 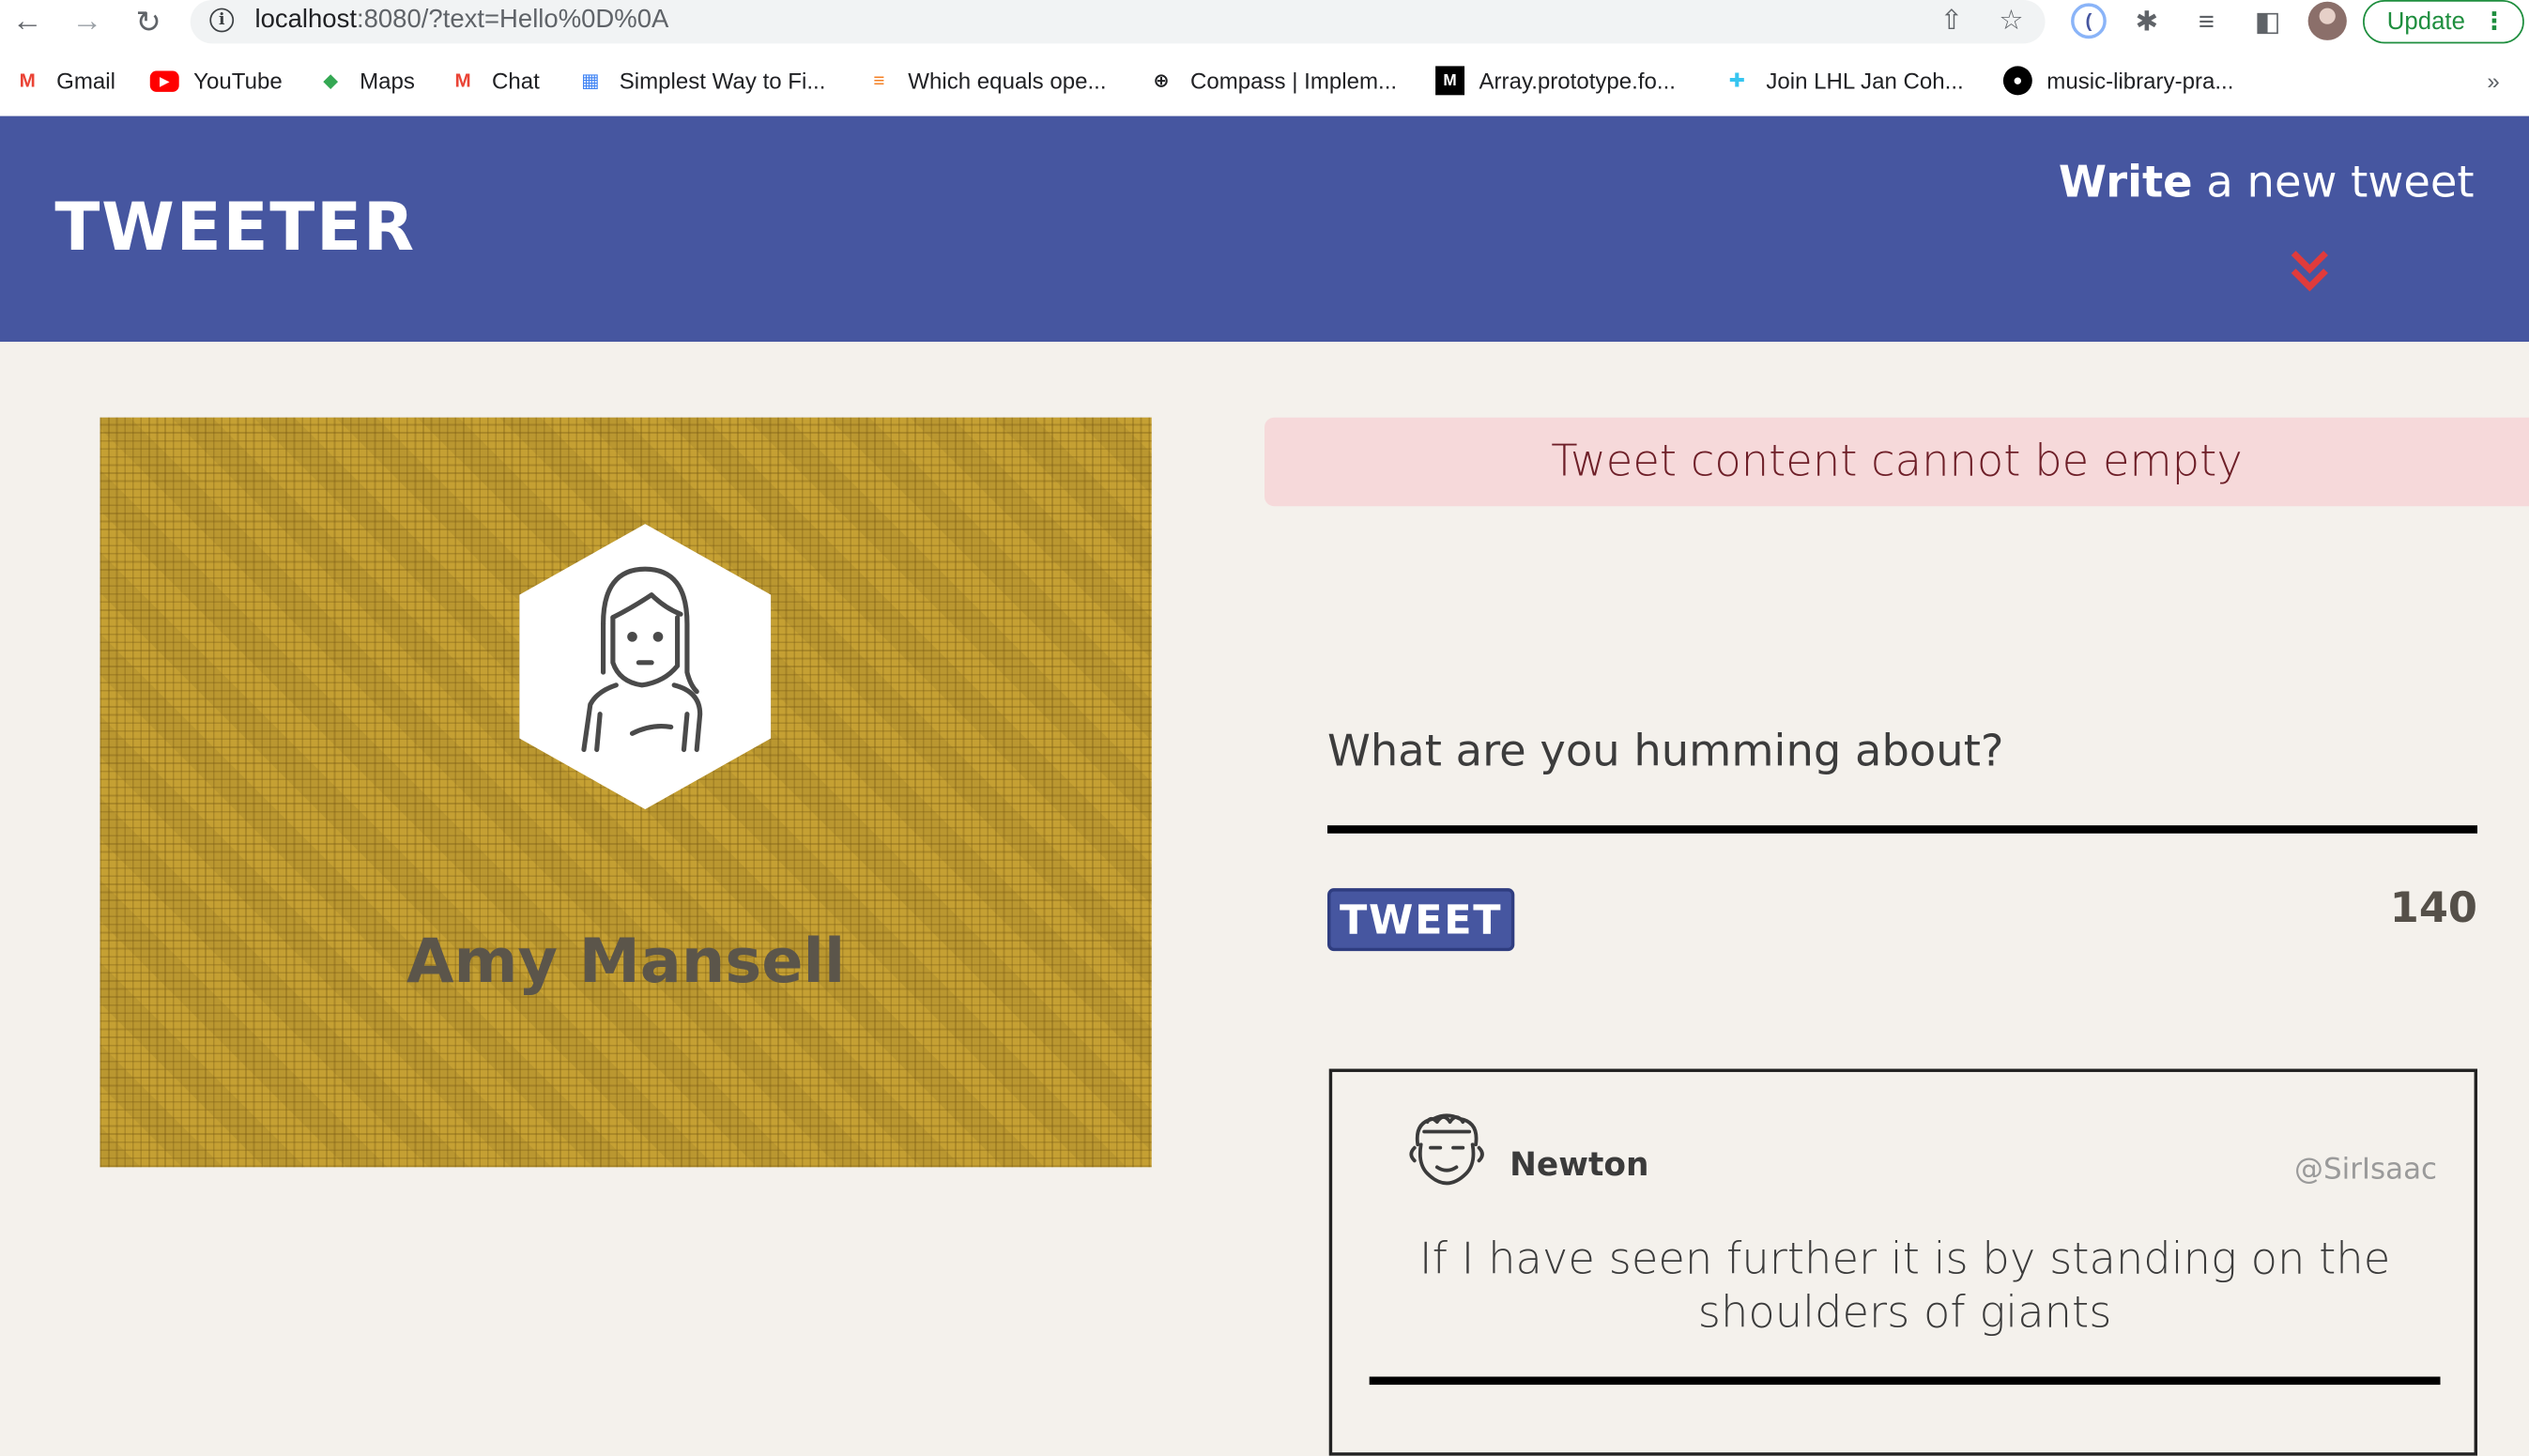 What do you see at coordinates (2433, 909) in the screenshot?
I see `character-counter: 140` at bounding box center [2433, 909].